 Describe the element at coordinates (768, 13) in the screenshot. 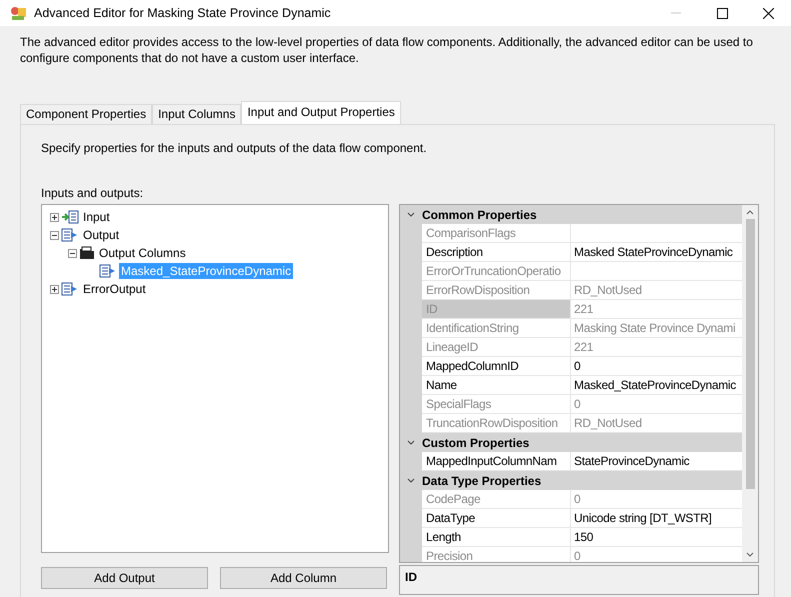

I see `close-icon` at that location.